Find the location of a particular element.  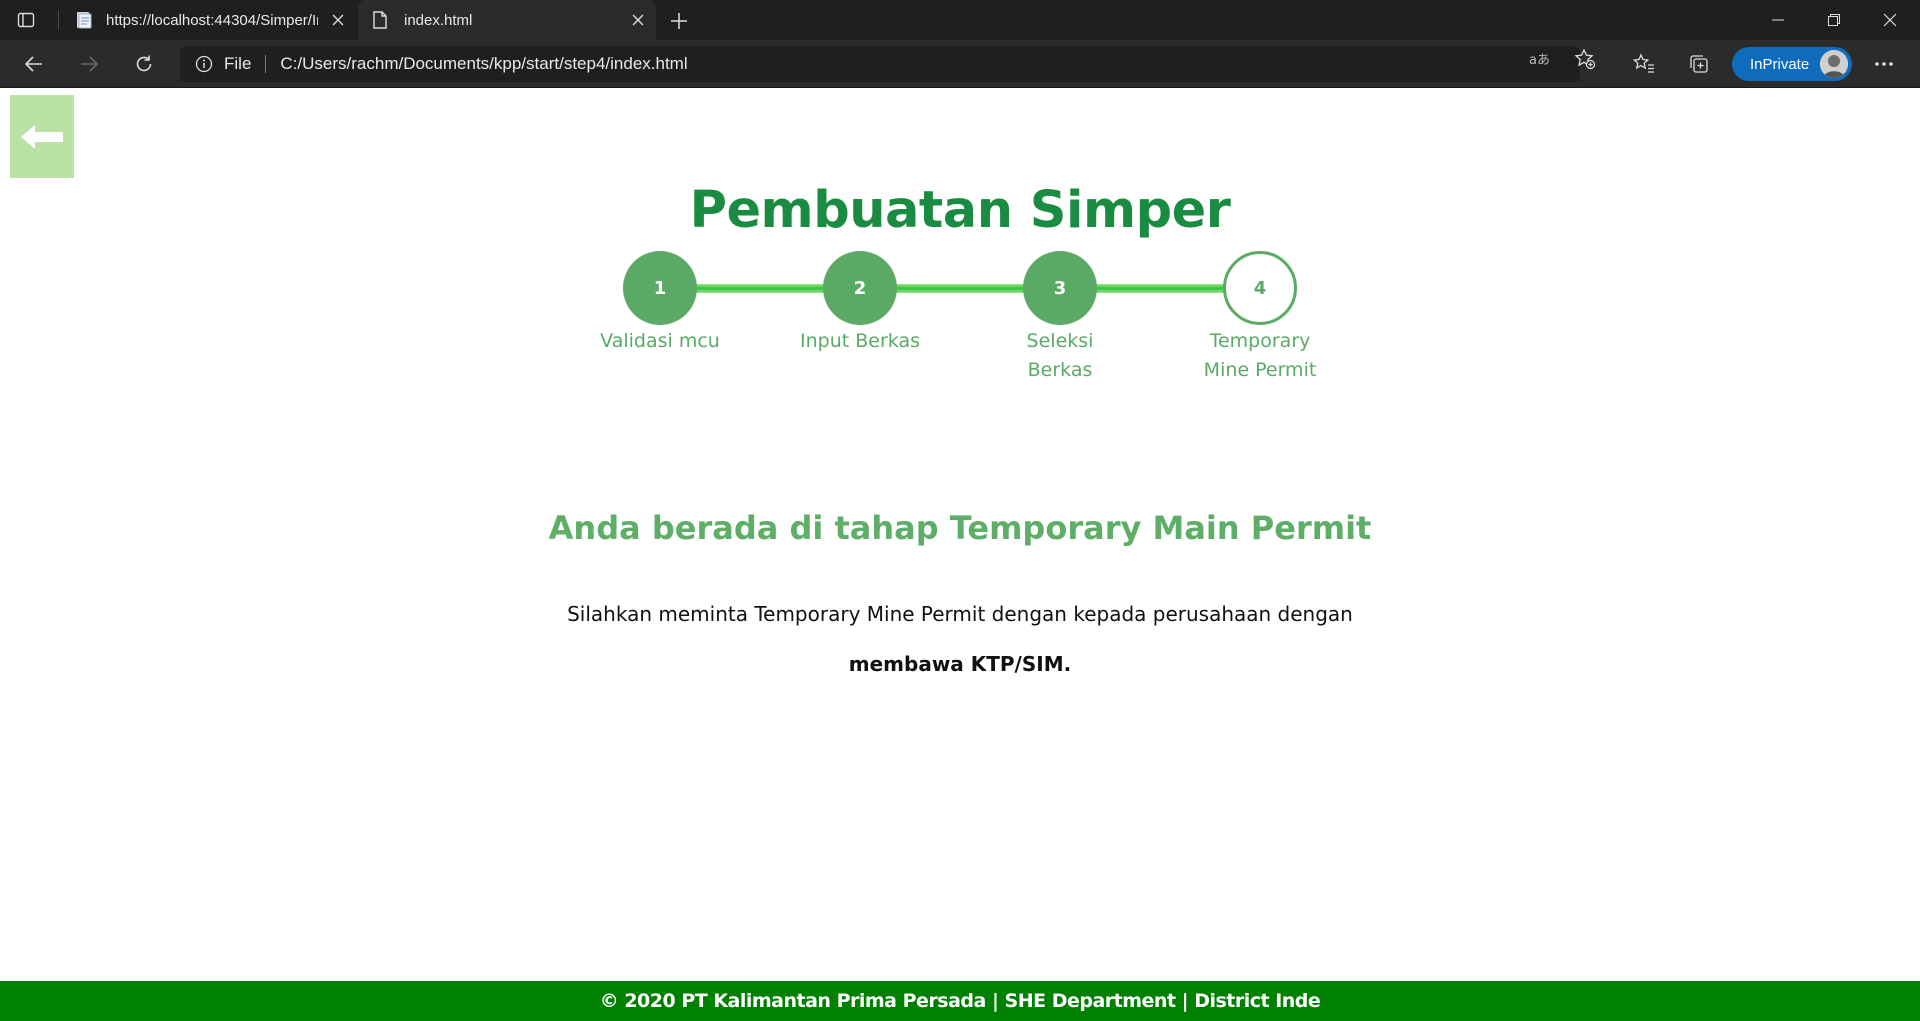

url-scheme-label: File is located at coordinates (238, 63).